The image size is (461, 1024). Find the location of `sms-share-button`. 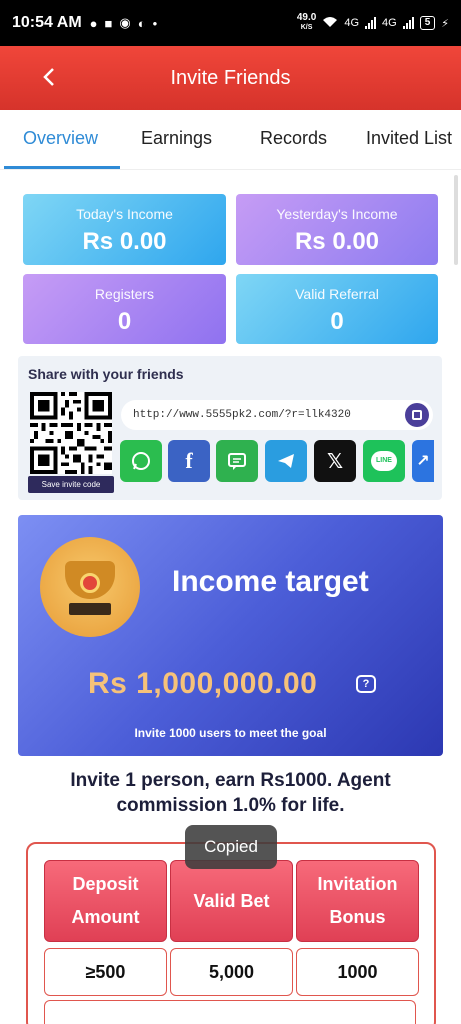

sms-share-button is located at coordinates (237, 461).